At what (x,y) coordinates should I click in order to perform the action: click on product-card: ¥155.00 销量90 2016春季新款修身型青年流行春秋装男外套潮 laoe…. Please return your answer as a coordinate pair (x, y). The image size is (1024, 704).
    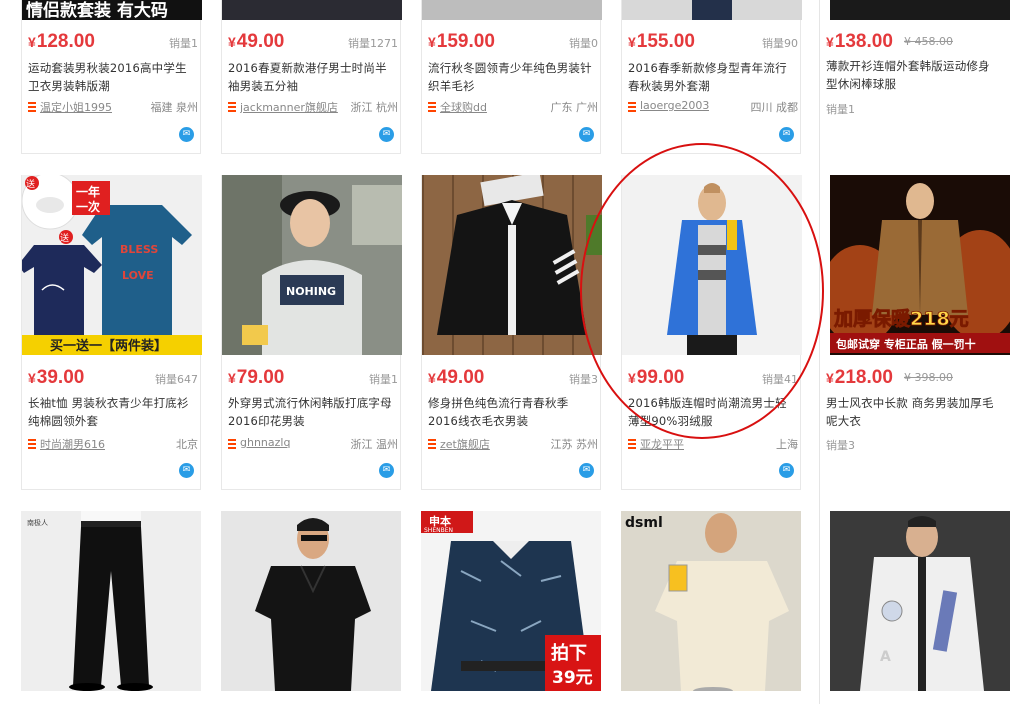
    Looking at the image, I should click on (711, 77).